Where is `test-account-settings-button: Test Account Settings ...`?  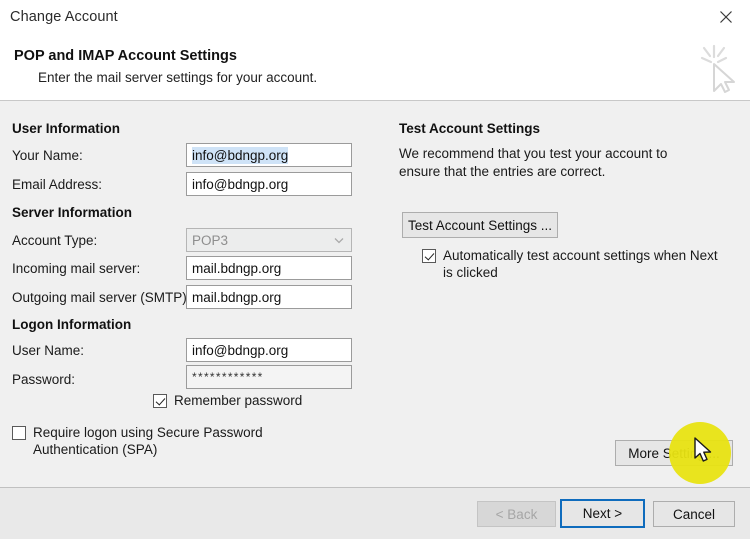 test-account-settings-button: Test Account Settings ... is located at coordinates (480, 225).